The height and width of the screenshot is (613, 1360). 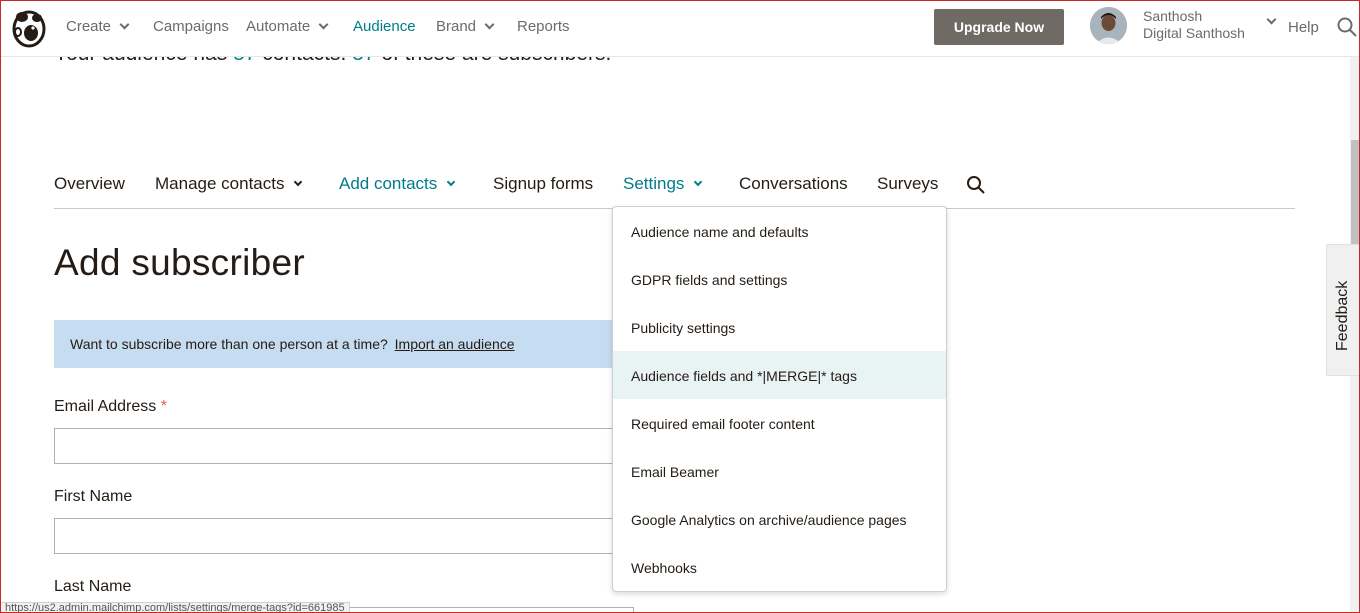 I want to click on nav-automate-label: Automate, so click(x=278, y=26).